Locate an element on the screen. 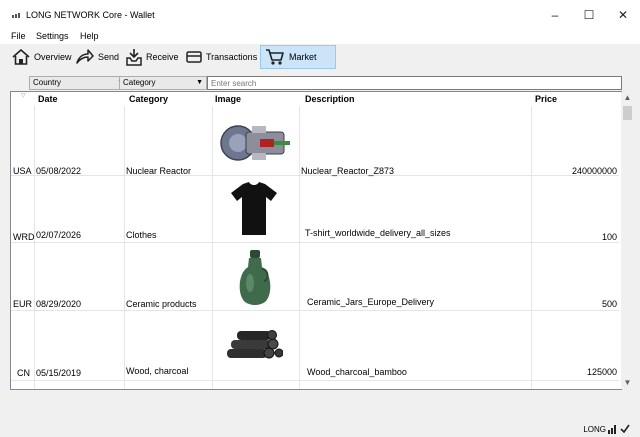 The height and width of the screenshot is (437, 640). filter-bar: Country ▼ Category ▼ is located at coordinates (316, 83).